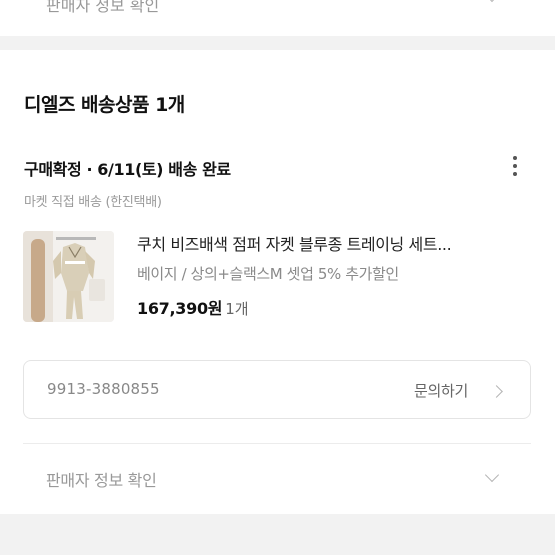 This screenshot has height=555, width=555. What do you see at coordinates (68, 276) in the screenshot?
I see `product-thumbnail` at bounding box center [68, 276].